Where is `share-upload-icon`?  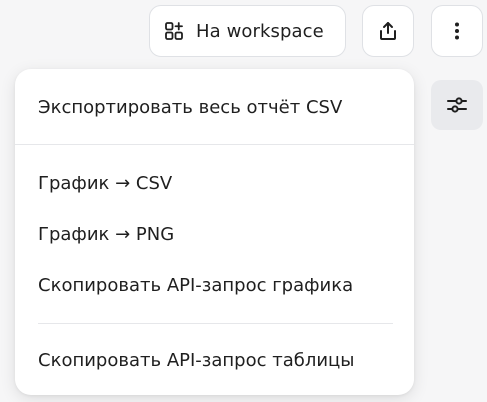 share-upload-icon is located at coordinates (388, 31).